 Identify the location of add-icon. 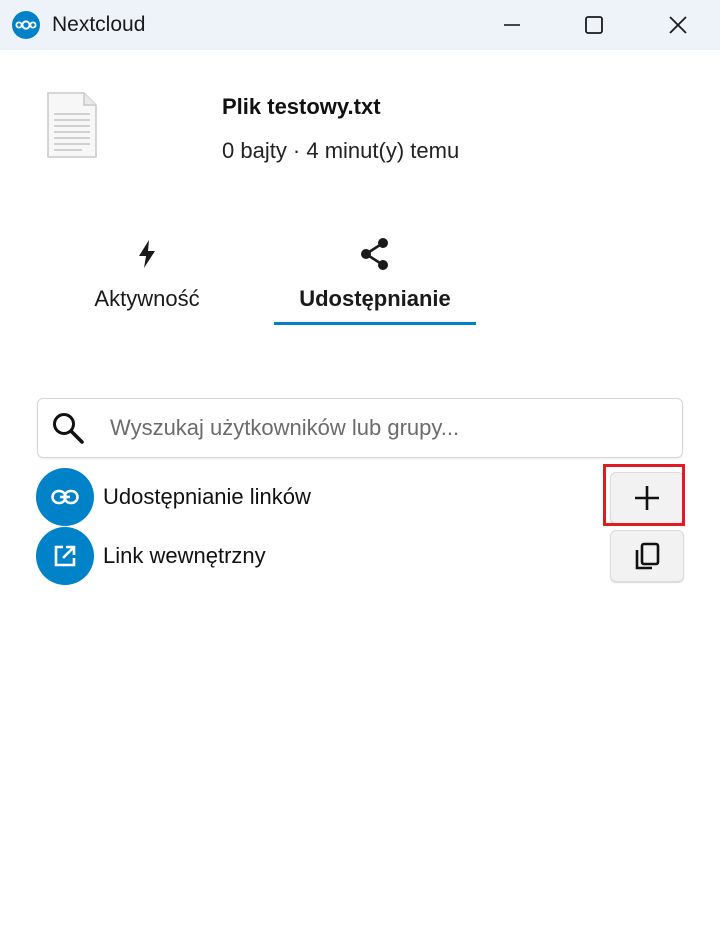
(647, 498).